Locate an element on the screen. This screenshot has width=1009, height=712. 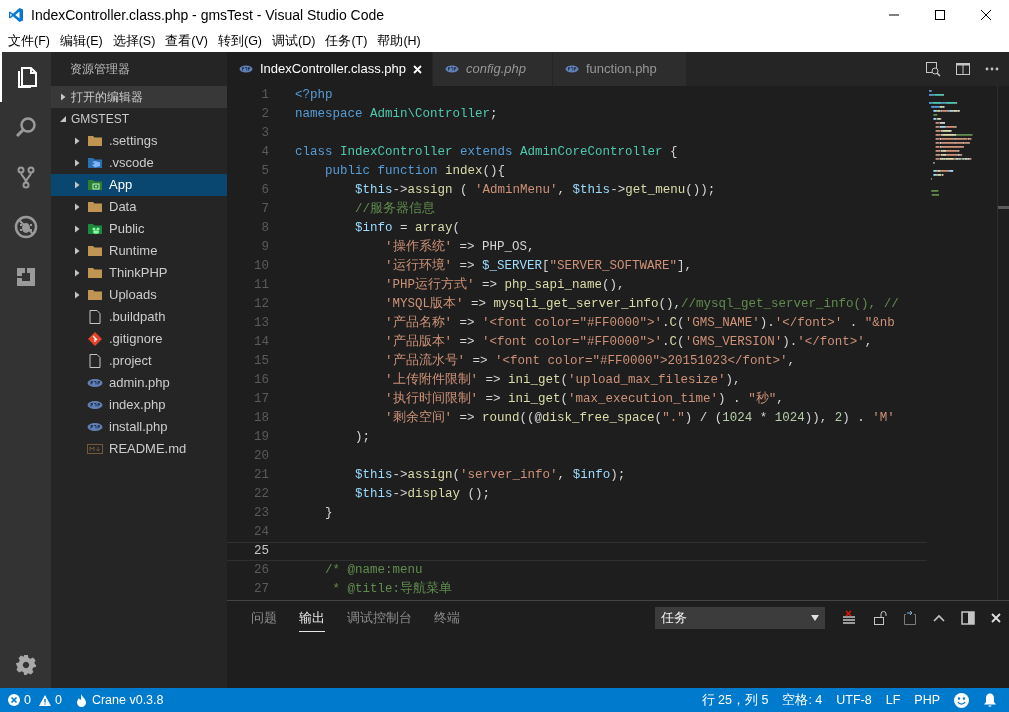
file-tree-item: .gitignore is located at coordinates (139, 339).